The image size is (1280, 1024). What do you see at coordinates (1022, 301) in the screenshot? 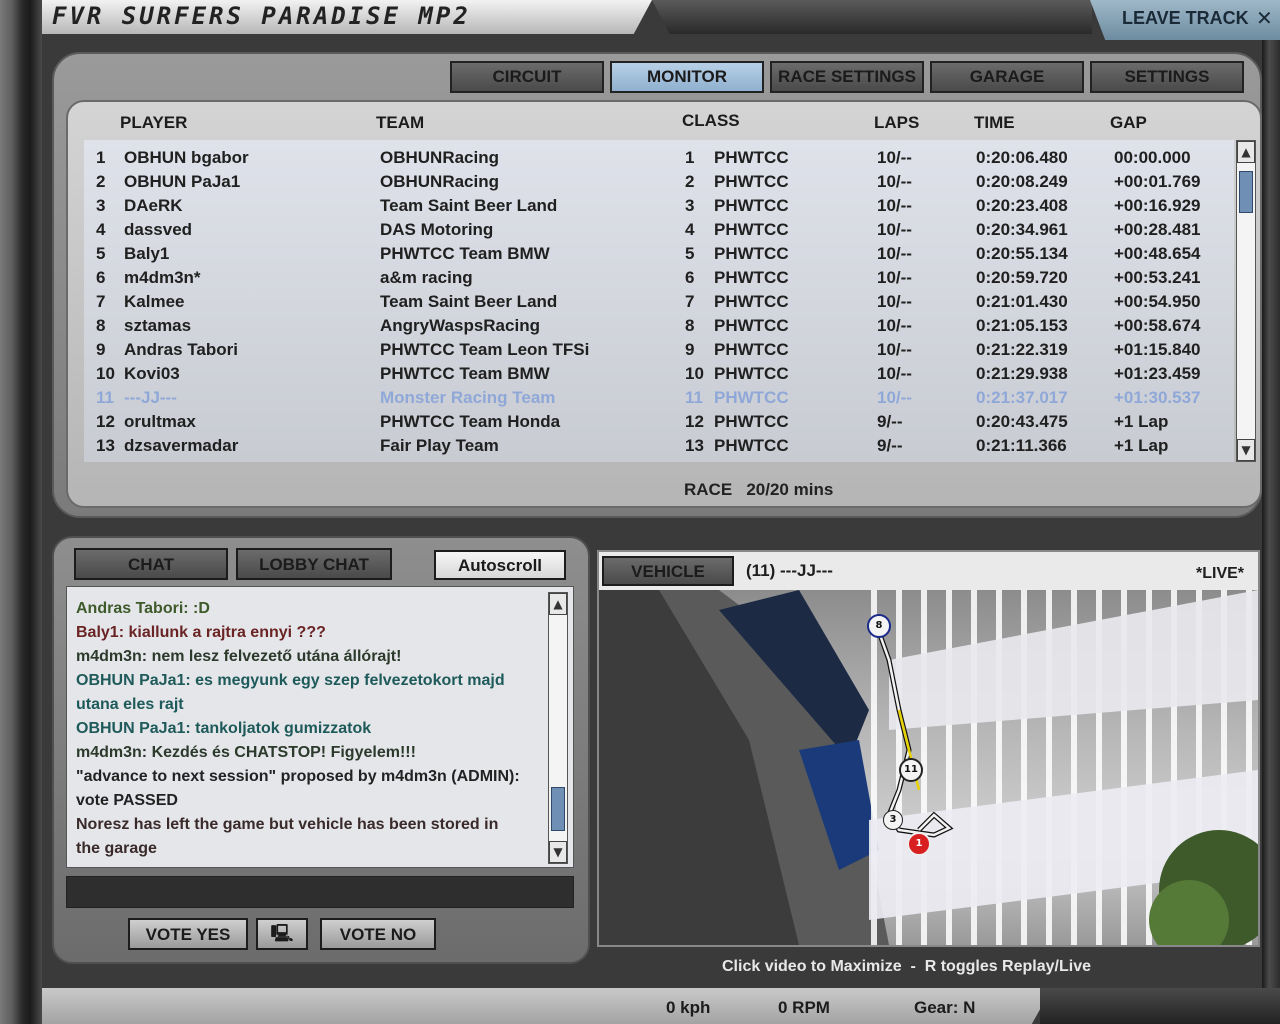
I see `cell-time: 0:21:01.430` at bounding box center [1022, 301].